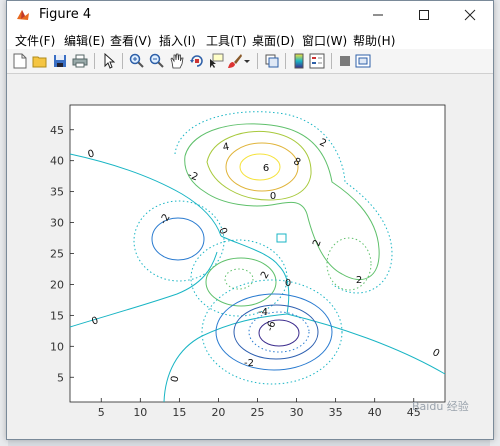 This screenshot has width=500, height=446. I want to click on pan-hand-icon, so click(177, 61).